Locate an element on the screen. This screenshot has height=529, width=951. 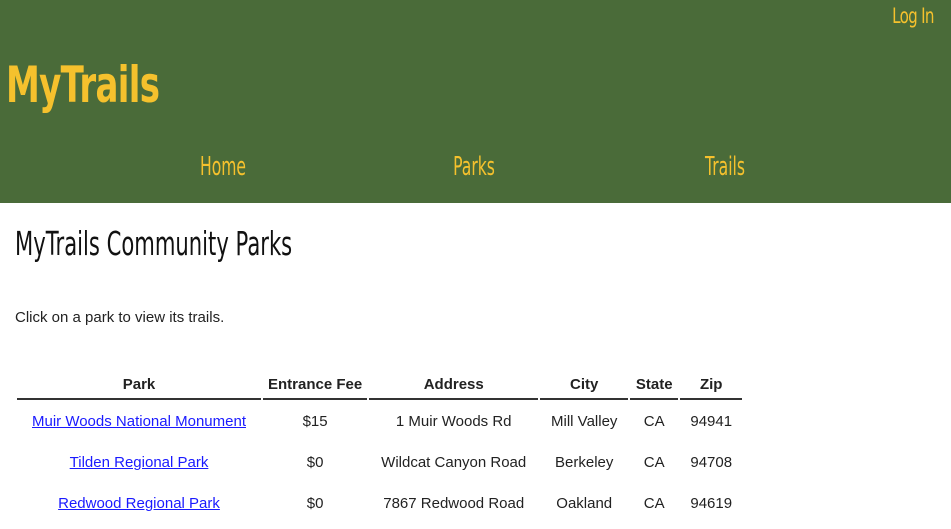
zip-cell: 94619 is located at coordinates (711, 503).